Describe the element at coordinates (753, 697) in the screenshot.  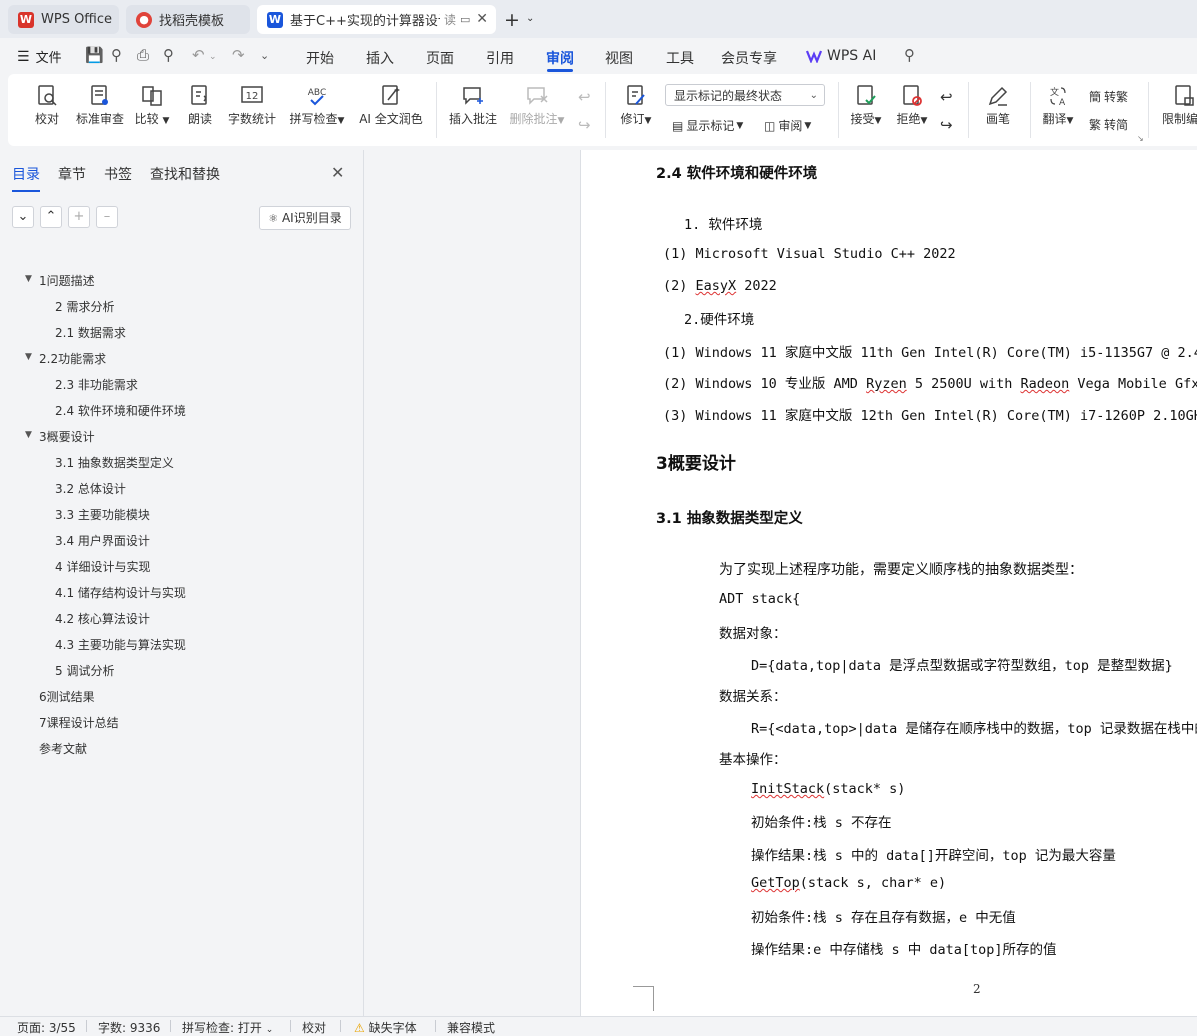
I see `doc-paragraph: 数据关系：` at that location.